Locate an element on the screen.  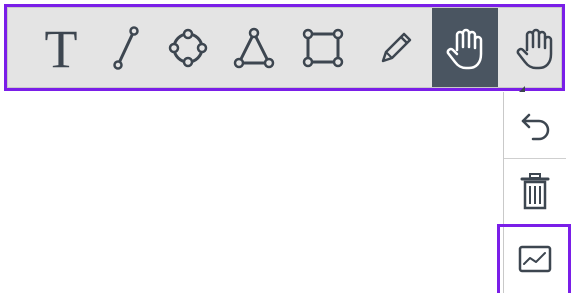
triangle-icon is located at coordinates (254, 47).